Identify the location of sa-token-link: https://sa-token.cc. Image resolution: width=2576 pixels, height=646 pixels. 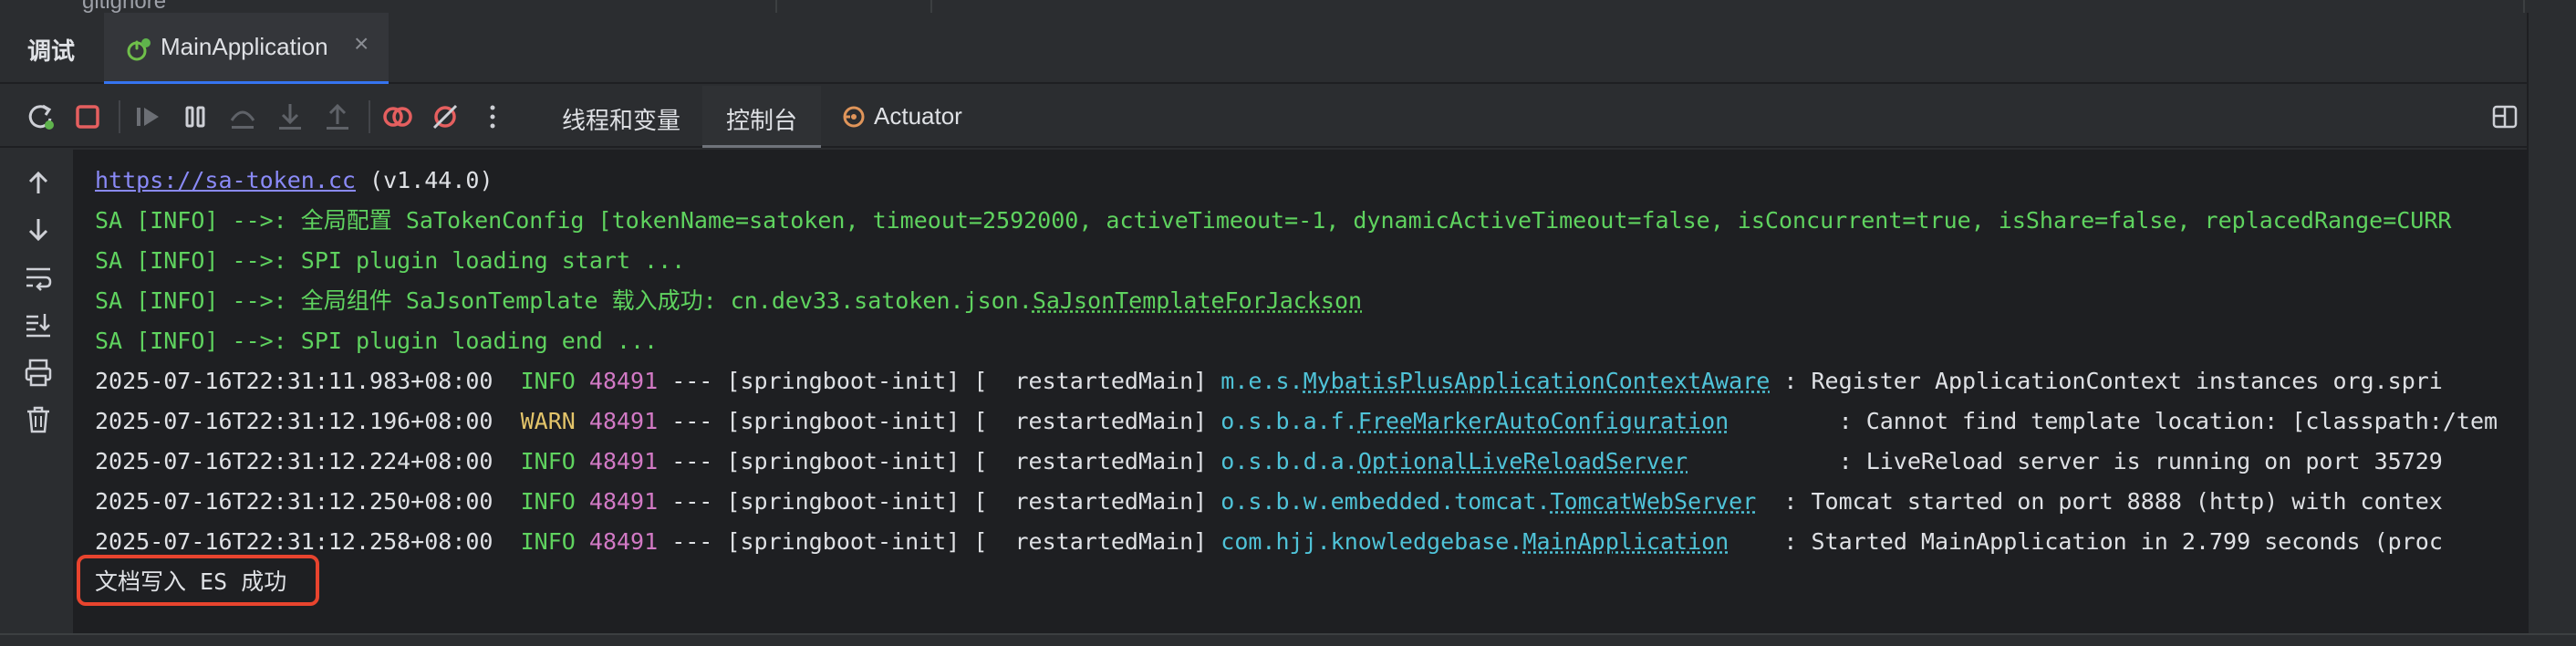
(225, 180).